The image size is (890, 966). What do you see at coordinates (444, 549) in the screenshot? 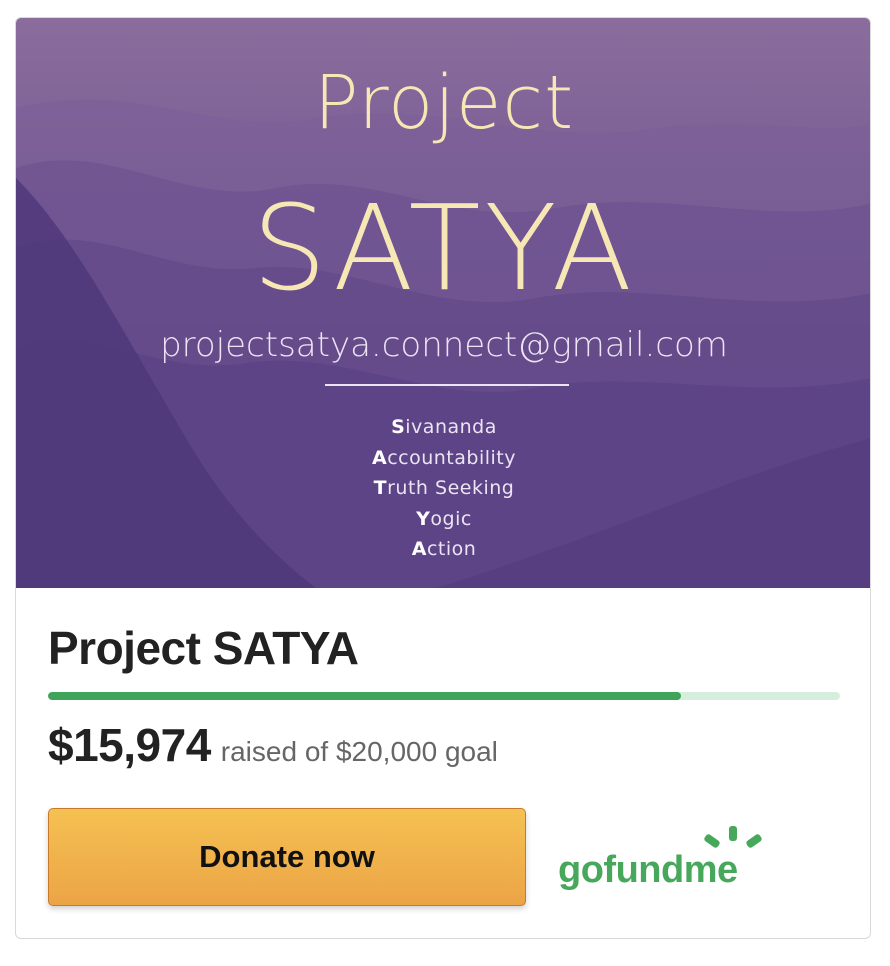
I see `acronym-line-a2: Action` at bounding box center [444, 549].